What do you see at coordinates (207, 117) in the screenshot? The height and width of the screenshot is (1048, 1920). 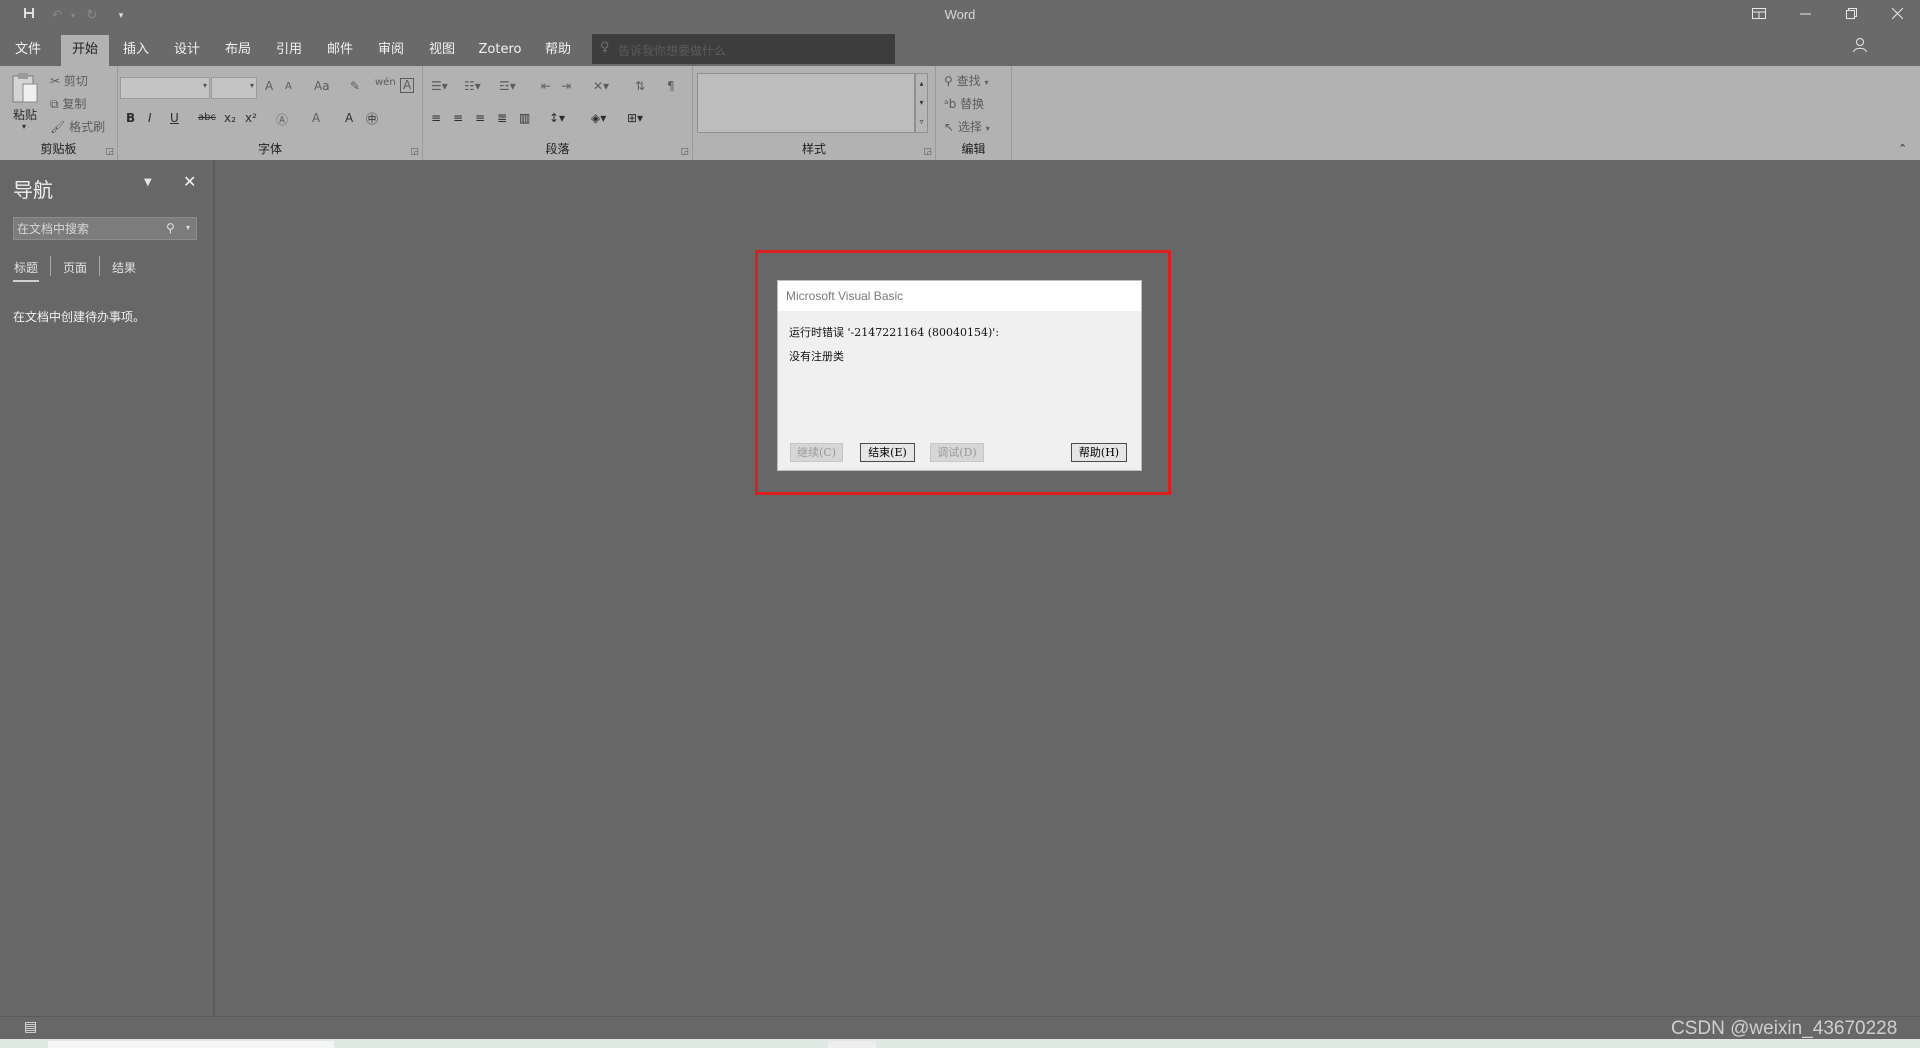 I see `strikethrough-button: abc` at bounding box center [207, 117].